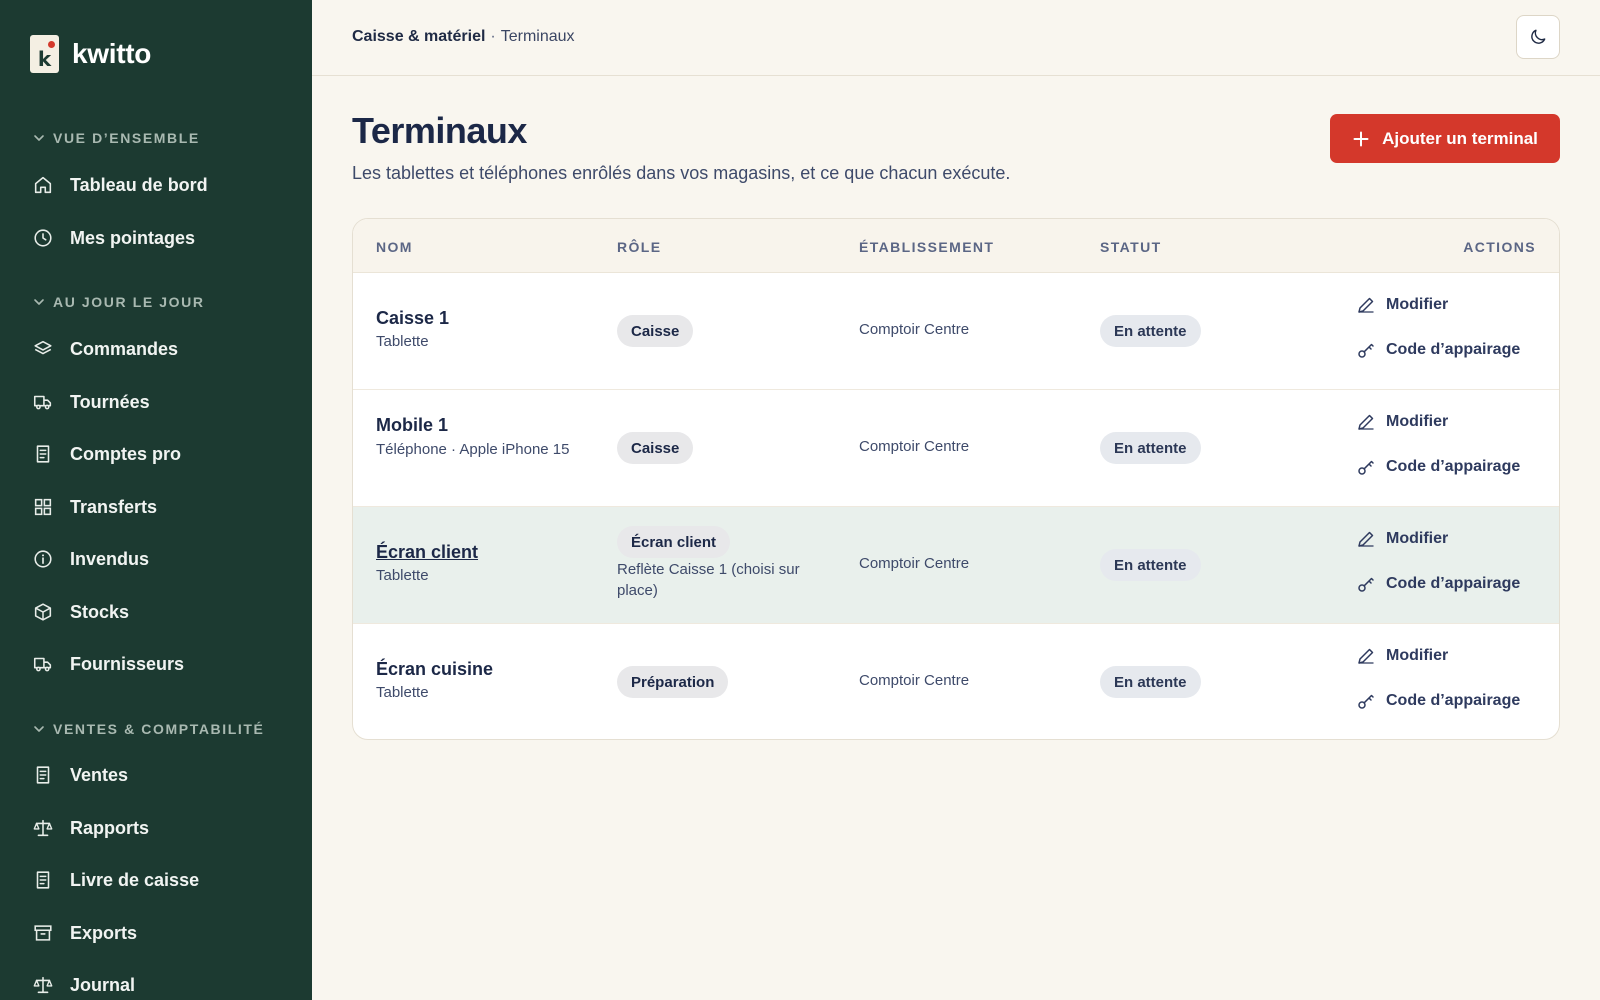  Describe the element at coordinates (43, 933) in the screenshot. I see `archive-icon` at that location.